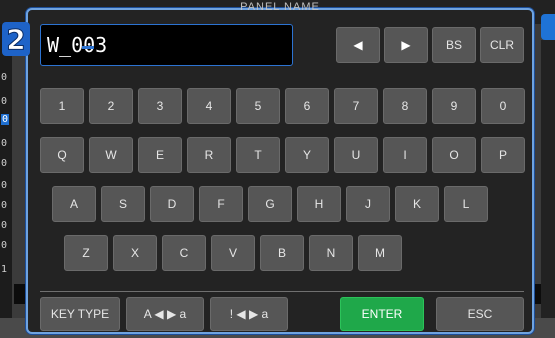 The image size is (555, 338). Describe the element at coordinates (282, 253) in the screenshot. I see `key-b: B` at that location.